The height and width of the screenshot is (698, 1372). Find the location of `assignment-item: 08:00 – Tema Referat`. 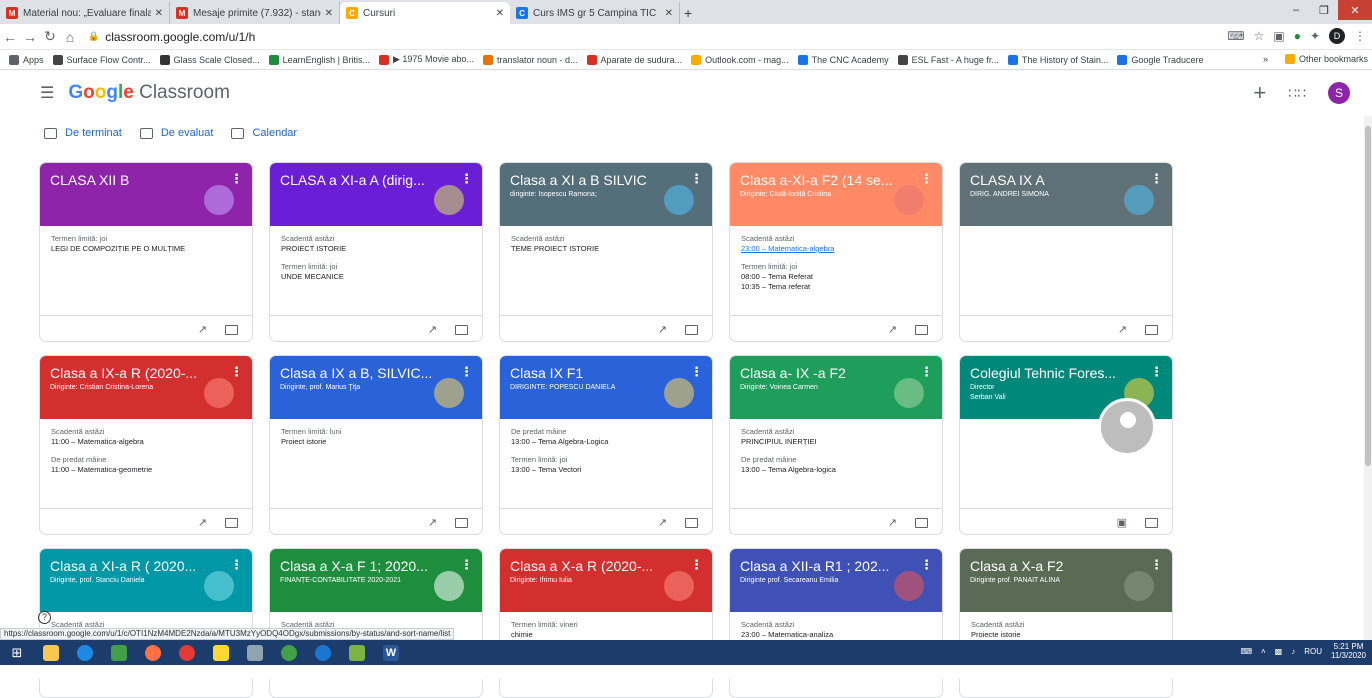

assignment-item: 08:00 – Tema Referat is located at coordinates (836, 277).